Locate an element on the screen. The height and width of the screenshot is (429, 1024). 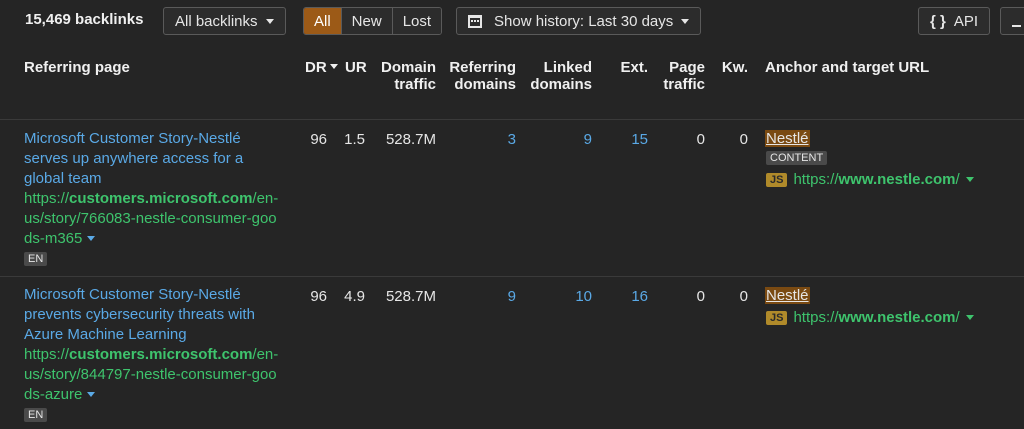
linked-domains-value: 10 is located at coordinates (574, 296).